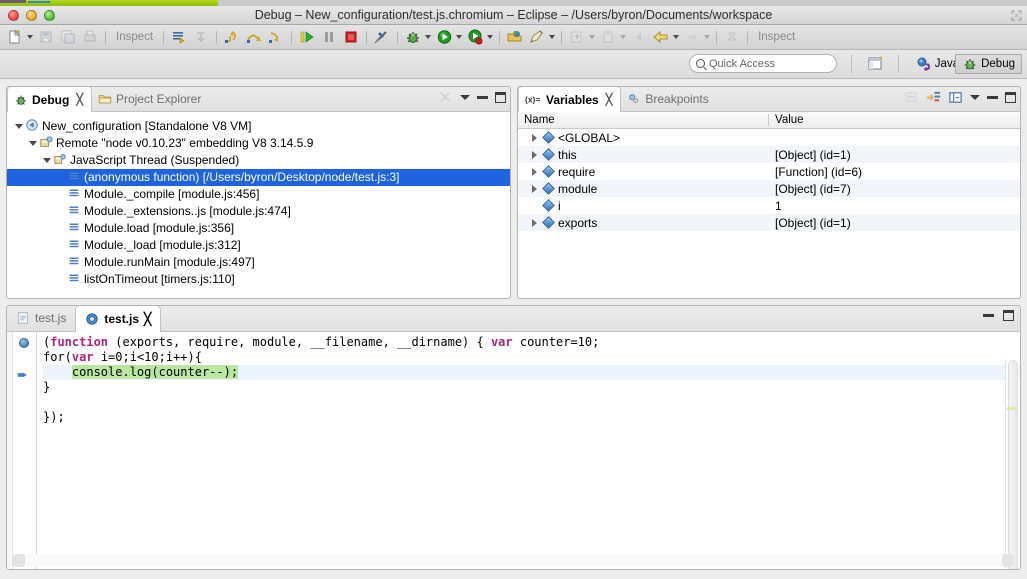  I want to click on variable-value-cell: [Object] (id=1), so click(813, 222).